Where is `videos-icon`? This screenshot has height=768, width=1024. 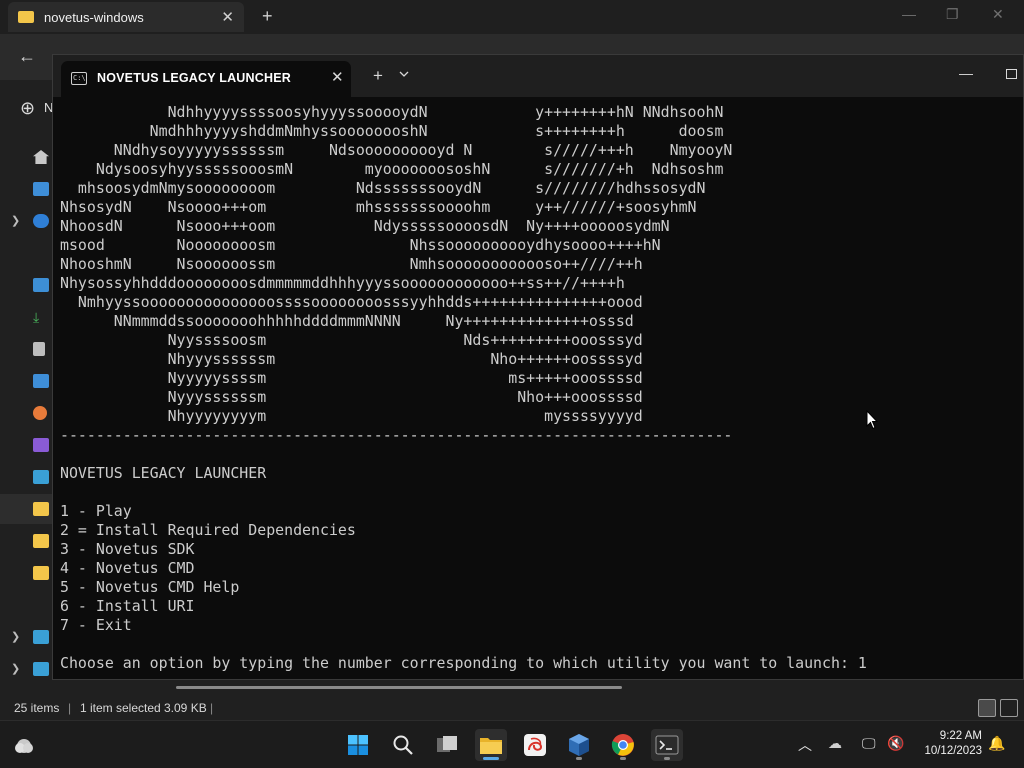 videos-icon is located at coordinates (41, 445).